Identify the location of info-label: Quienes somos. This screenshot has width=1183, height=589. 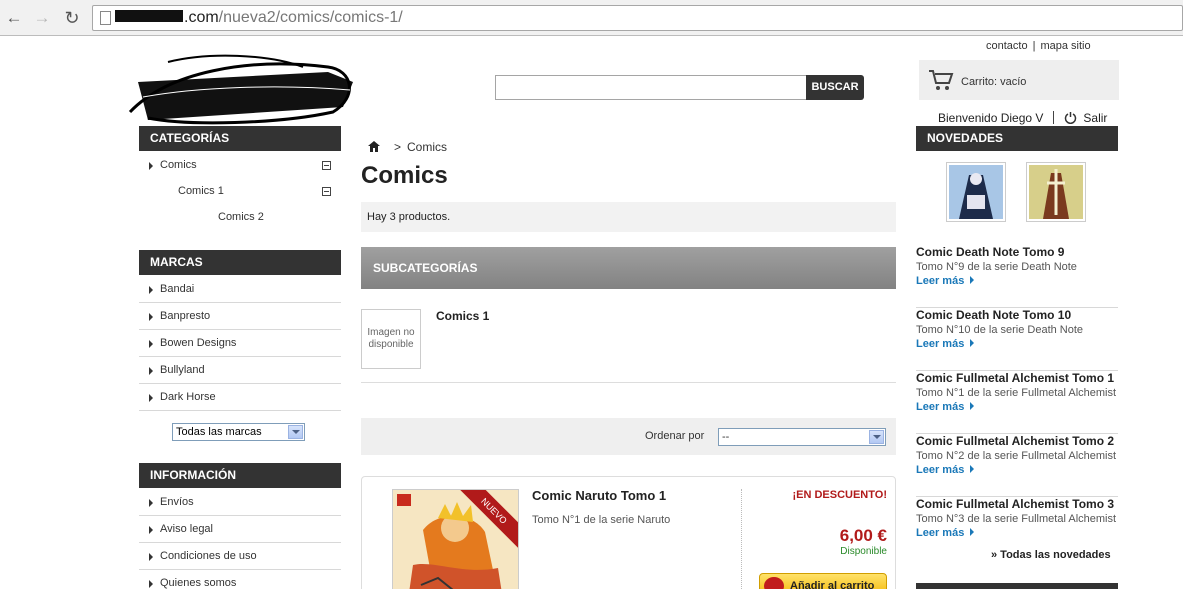
(198, 583).